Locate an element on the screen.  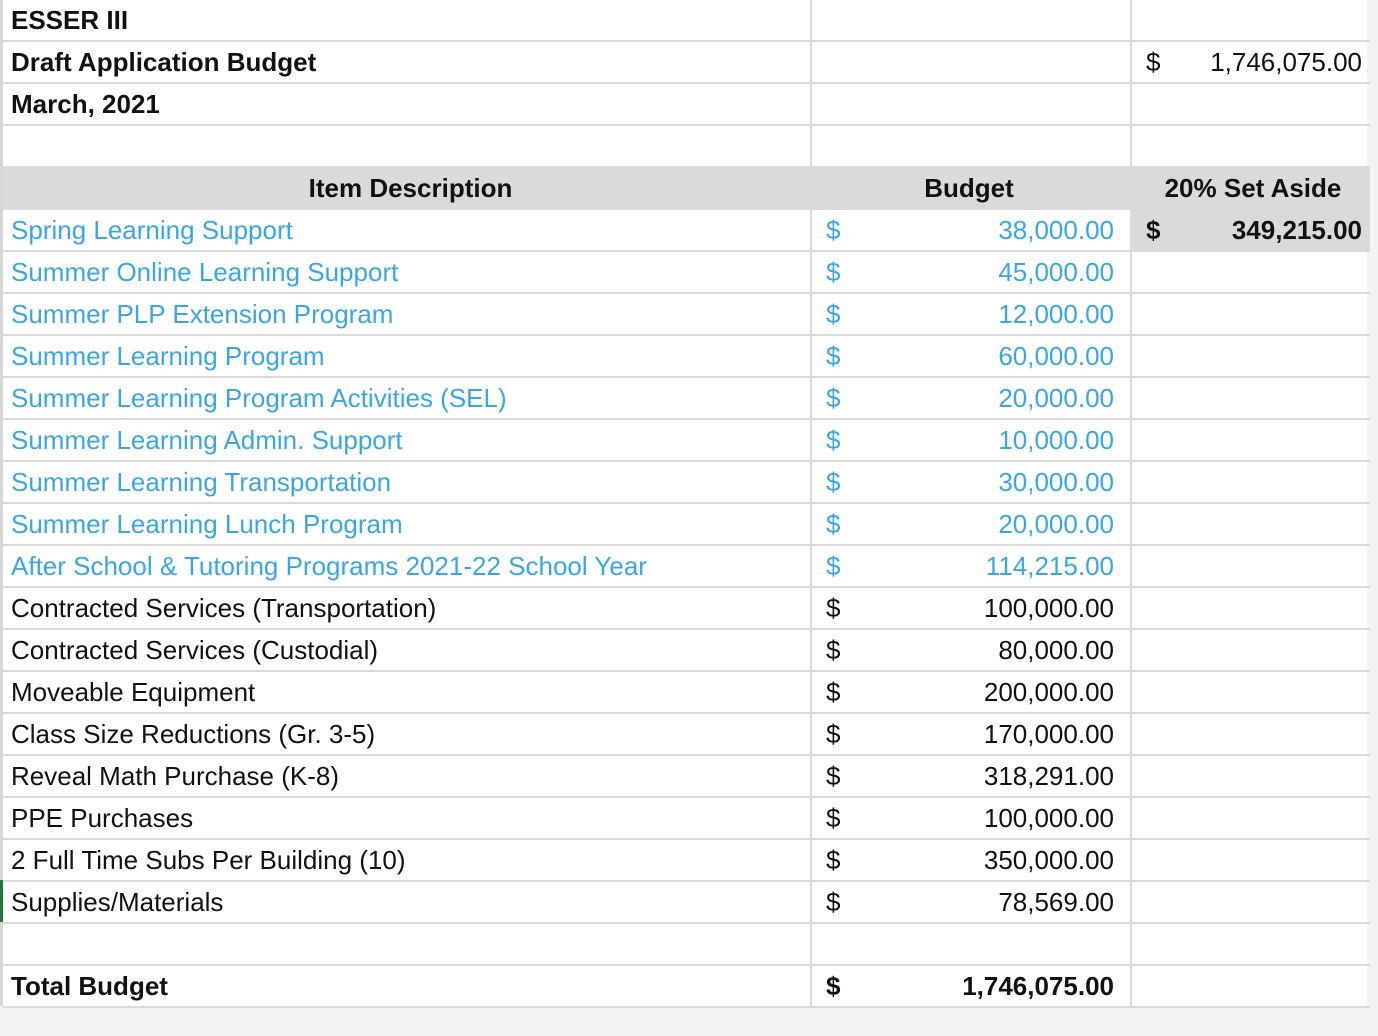
column-header-row: Item Description Budget 20% Set Aside is located at coordinates (686, 188).